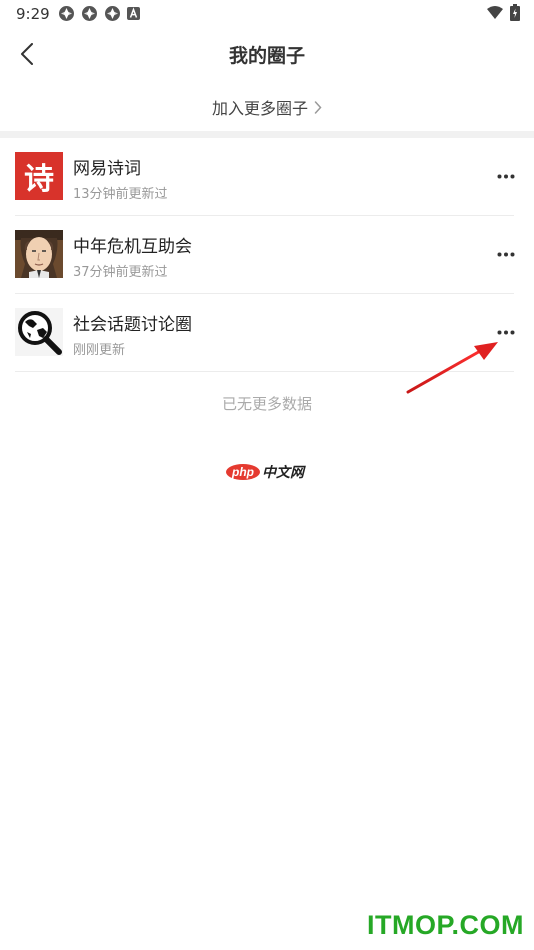 Image resolution: width=534 pixels, height=950 pixels. Describe the element at coordinates (283, 473) in the screenshot. I see `php-logo-text: 中文网` at that location.